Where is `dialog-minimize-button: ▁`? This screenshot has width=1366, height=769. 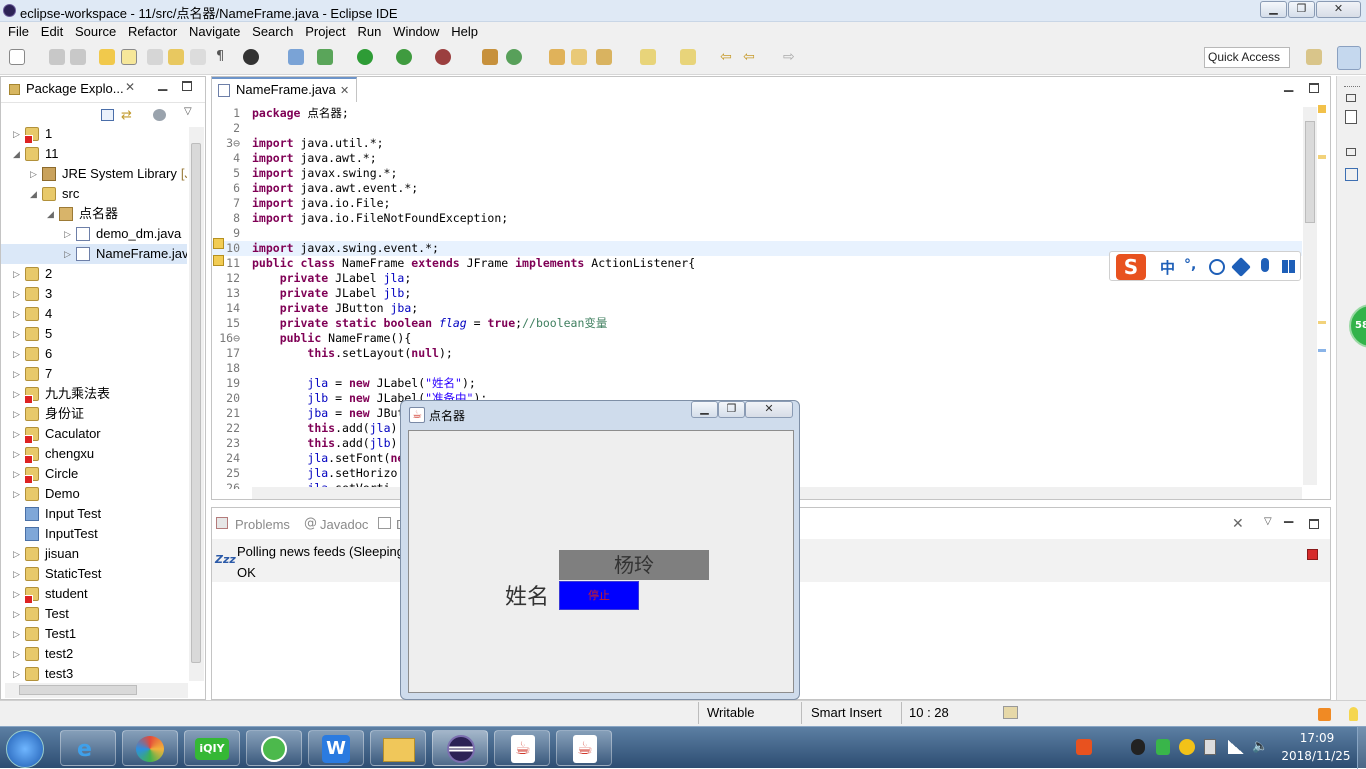 dialog-minimize-button: ▁ is located at coordinates (704, 409).